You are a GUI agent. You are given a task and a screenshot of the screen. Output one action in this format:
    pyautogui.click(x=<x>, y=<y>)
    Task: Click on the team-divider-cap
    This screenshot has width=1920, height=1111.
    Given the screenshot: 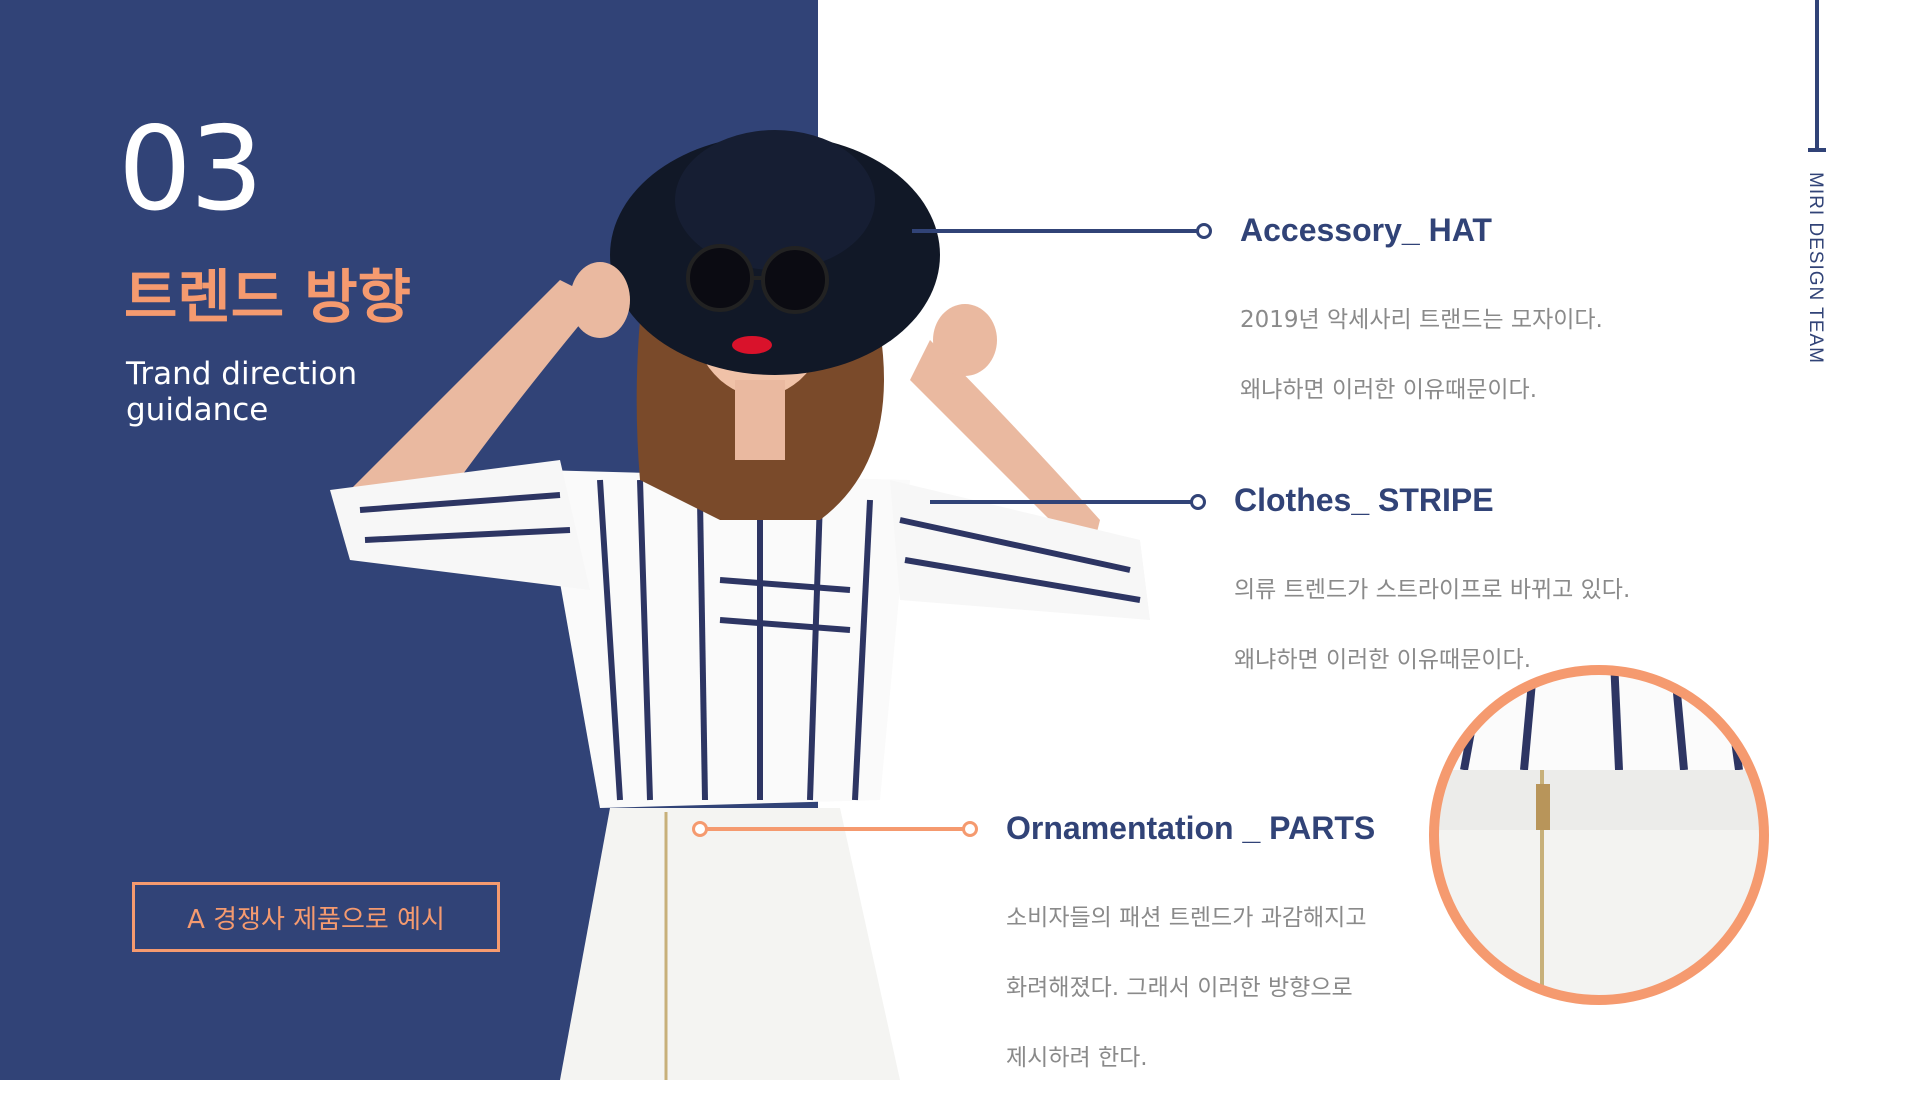 What is the action you would take?
    pyautogui.click(x=1817, y=150)
    